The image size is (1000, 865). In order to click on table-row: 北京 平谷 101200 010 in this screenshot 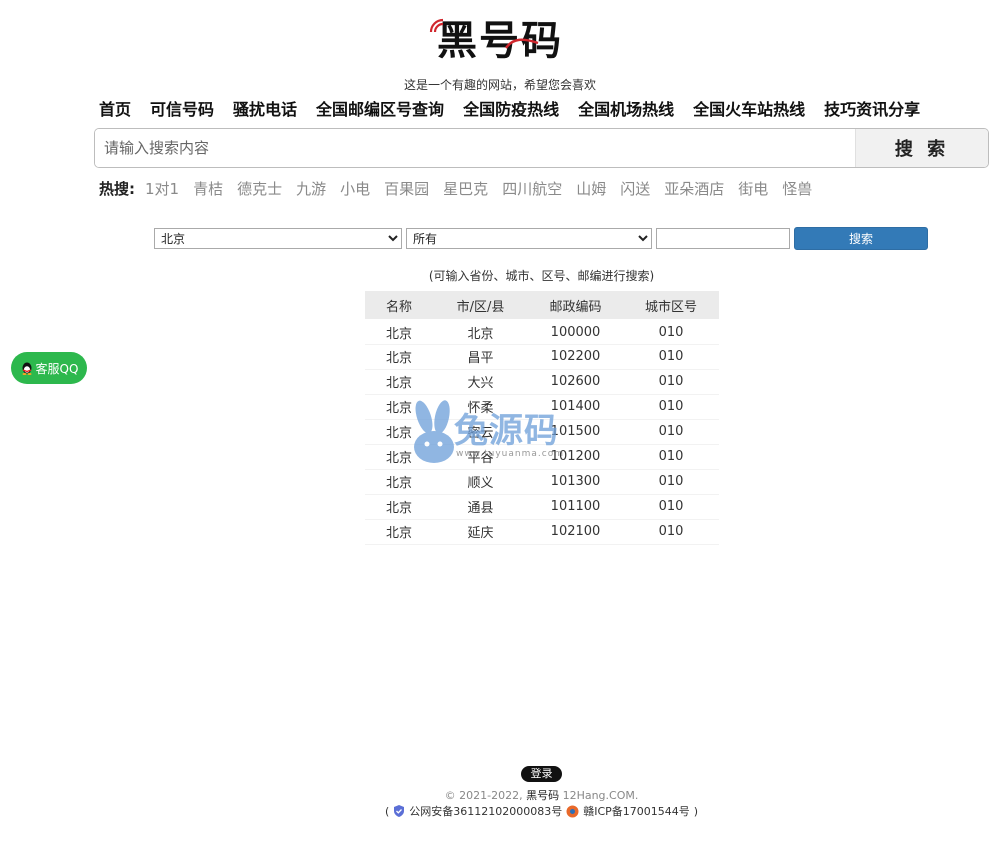, I will do `click(542, 457)`.